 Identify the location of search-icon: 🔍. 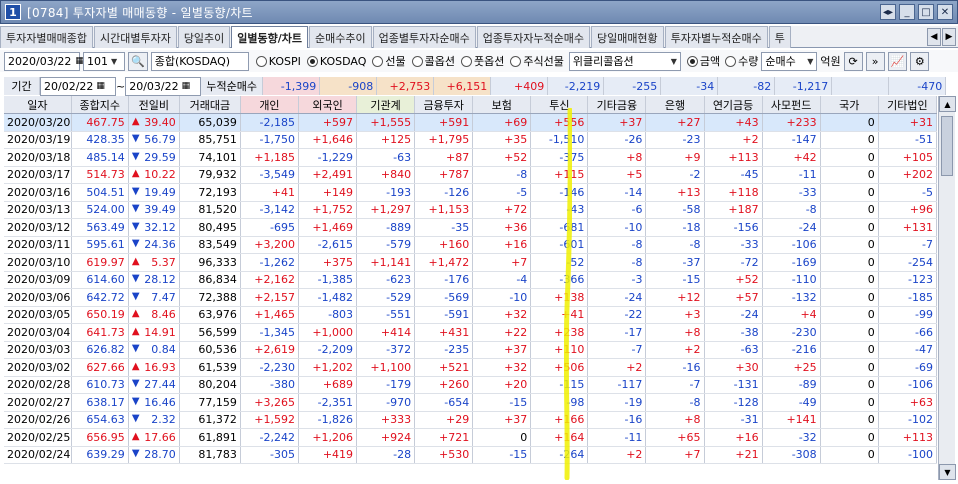
(138, 61).